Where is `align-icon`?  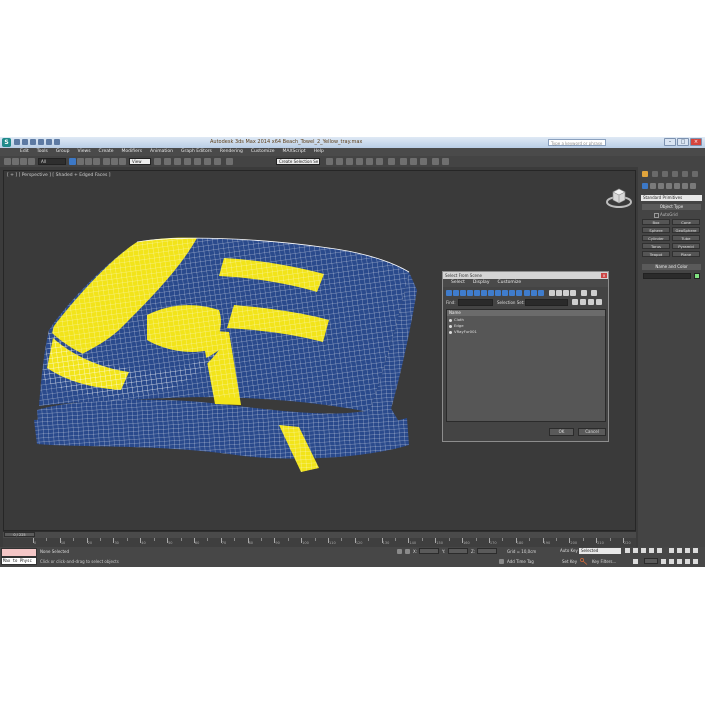 align-icon is located at coordinates (339, 161).